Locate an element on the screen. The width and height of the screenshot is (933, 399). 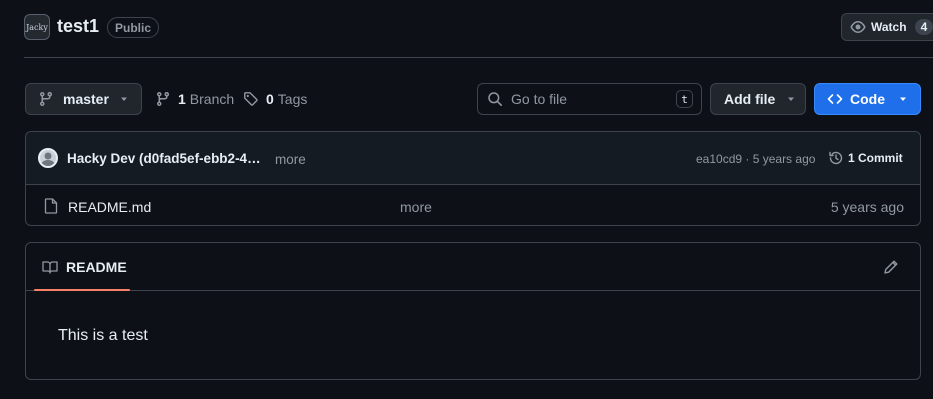
watch-button: Watch 4 is located at coordinates (887, 27).